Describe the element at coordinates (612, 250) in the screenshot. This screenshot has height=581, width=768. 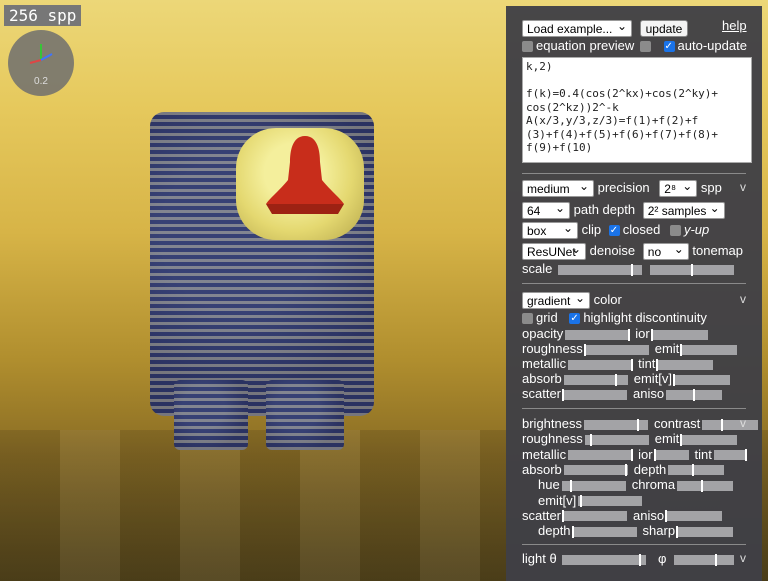
I see `denoise-label: denoise` at that location.